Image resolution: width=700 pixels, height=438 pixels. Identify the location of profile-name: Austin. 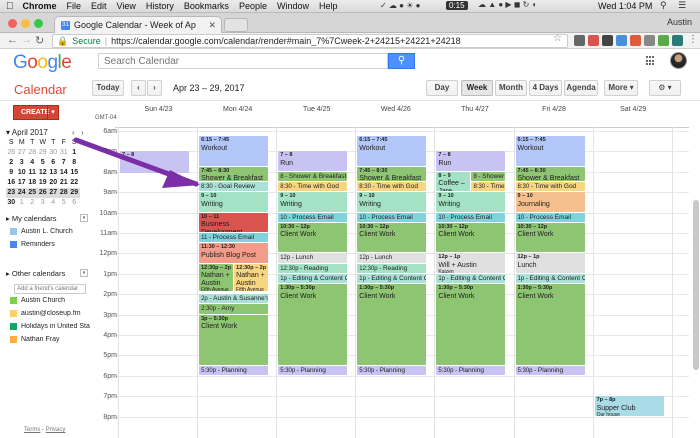
(679, 22).